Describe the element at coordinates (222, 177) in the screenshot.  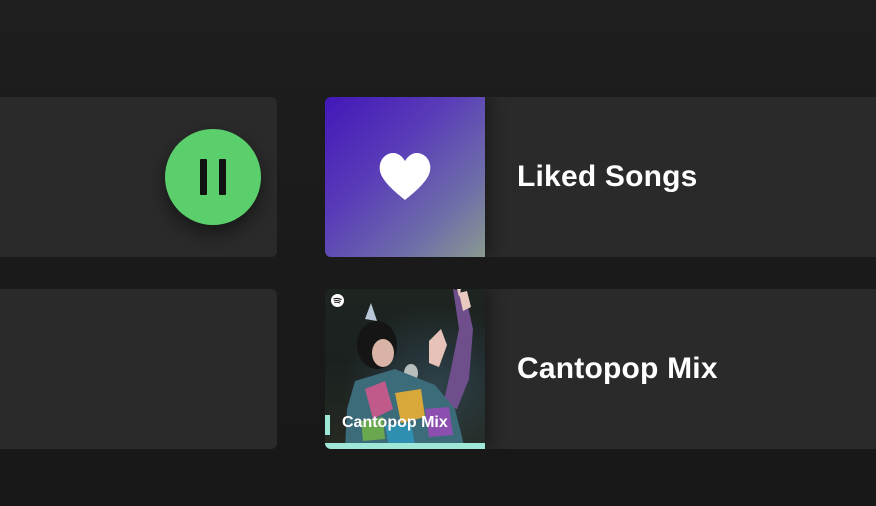
I see `pause-icon-bar-right` at that location.